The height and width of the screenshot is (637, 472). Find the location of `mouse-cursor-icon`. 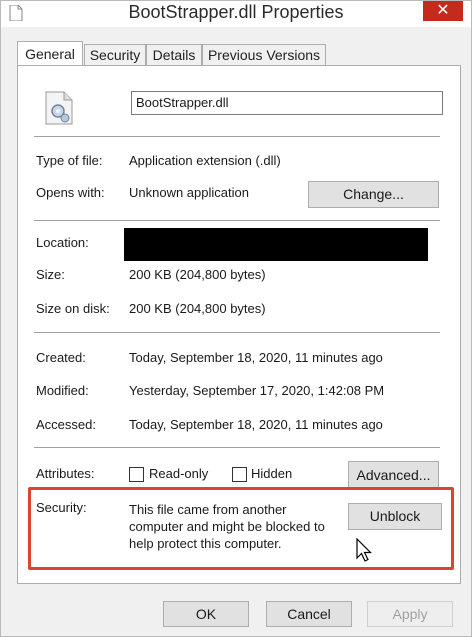

mouse-cursor-icon is located at coordinates (364, 550).